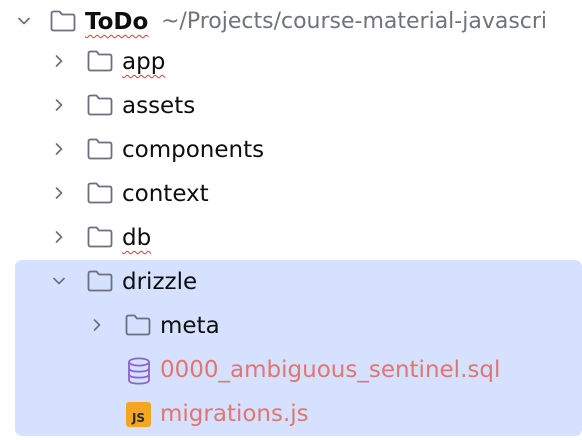  Describe the element at coordinates (234, 414) in the screenshot. I see `file-label-js: migrations.js` at that location.